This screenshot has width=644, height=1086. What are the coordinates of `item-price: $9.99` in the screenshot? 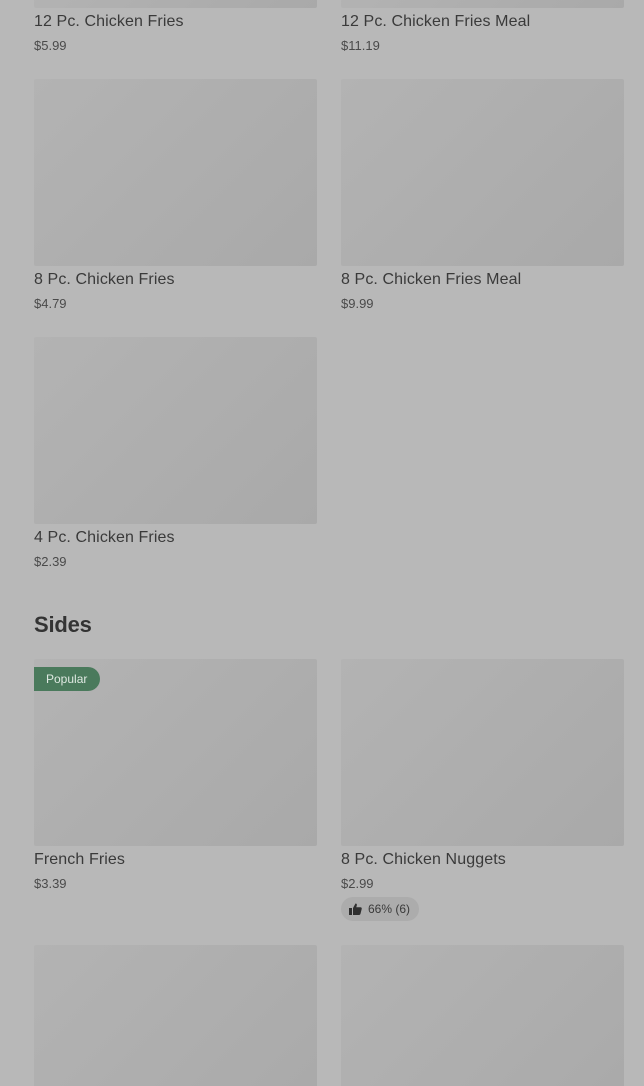 It's located at (357, 303).